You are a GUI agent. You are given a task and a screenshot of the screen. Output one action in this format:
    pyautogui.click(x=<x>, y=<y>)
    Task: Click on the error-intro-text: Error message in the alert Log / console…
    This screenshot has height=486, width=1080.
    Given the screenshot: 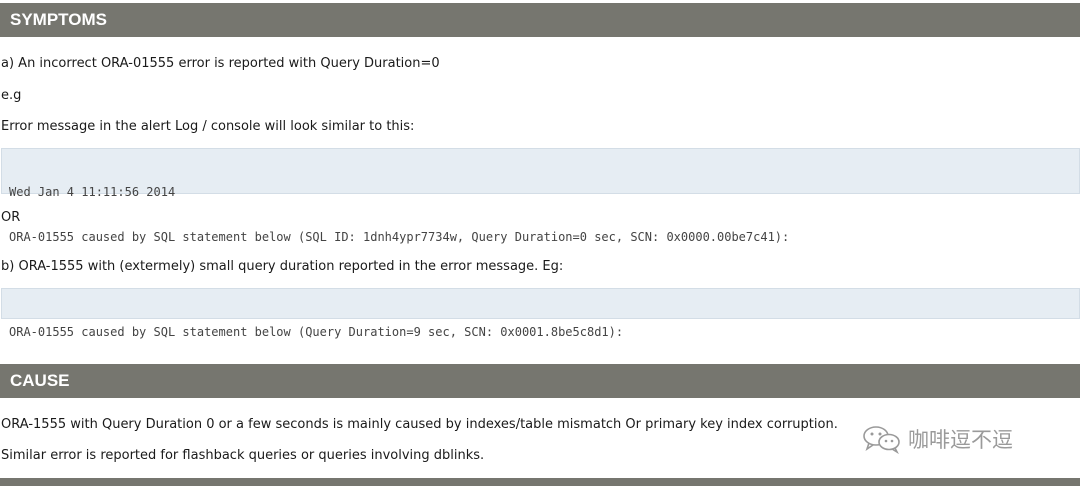 What is the action you would take?
    pyautogui.click(x=208, y=126)
    